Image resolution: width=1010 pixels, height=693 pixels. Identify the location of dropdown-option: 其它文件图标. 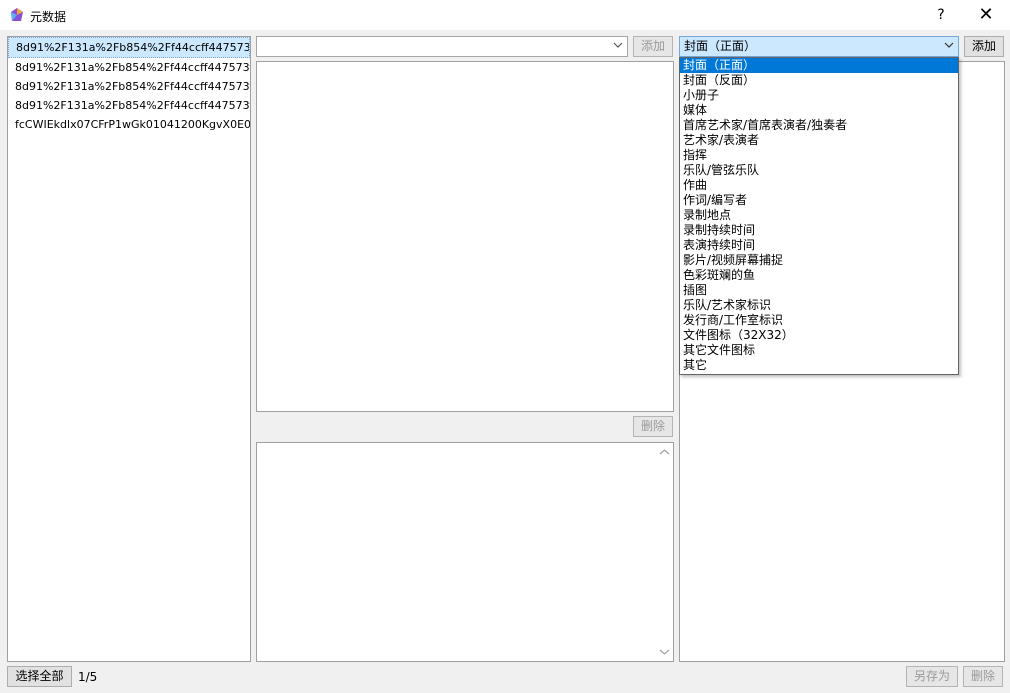
(819, 350).